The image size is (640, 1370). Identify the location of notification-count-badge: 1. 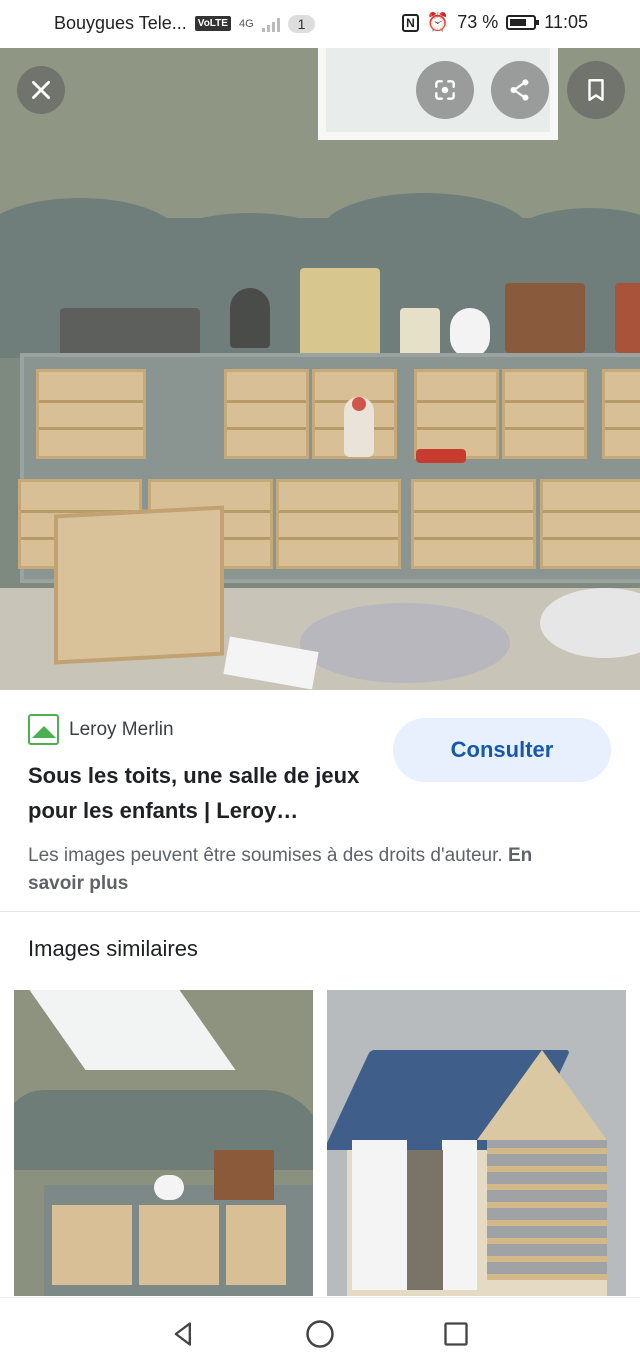
(301, 23).